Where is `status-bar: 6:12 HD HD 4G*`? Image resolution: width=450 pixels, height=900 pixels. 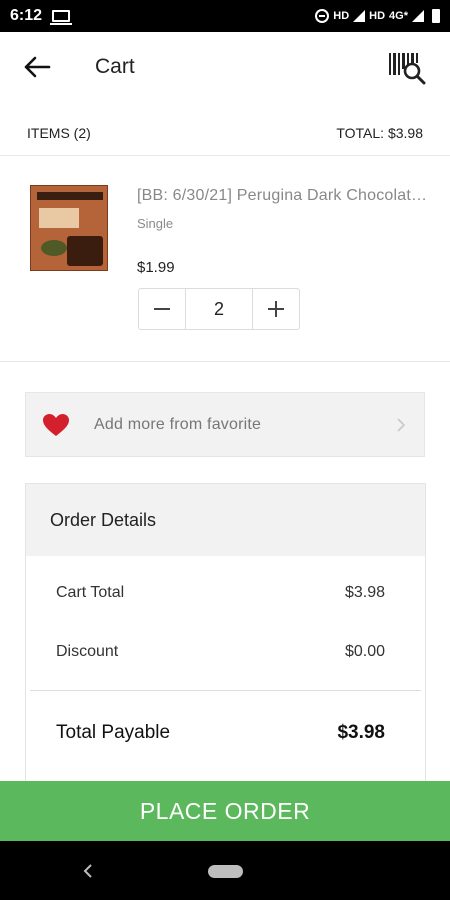
status-bar: 6:12 HD HD 4G* is located at coordinates (225, 16).